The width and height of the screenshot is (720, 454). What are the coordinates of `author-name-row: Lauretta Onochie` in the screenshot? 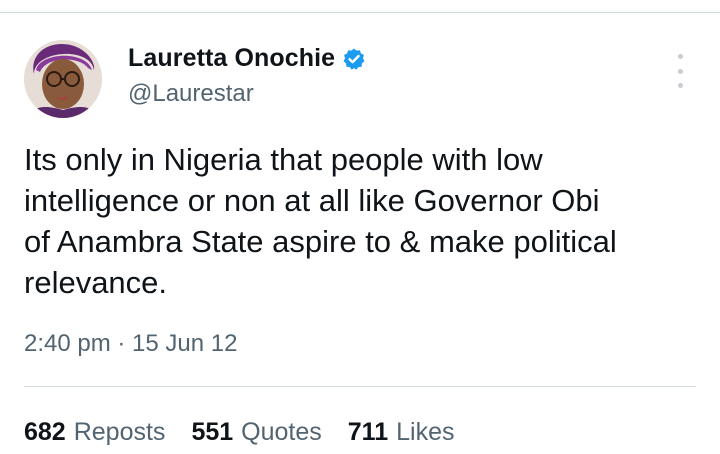 It's located at (247, 58).